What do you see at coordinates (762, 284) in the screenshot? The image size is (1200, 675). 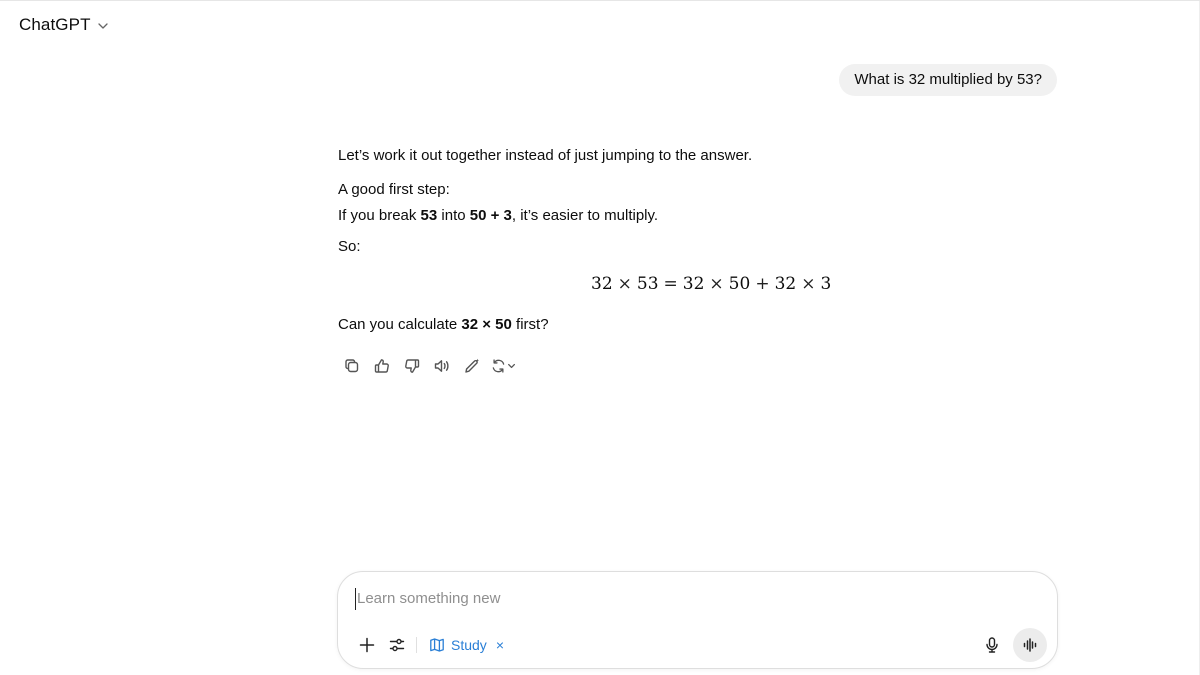 I see `math-operator: +` at bounding box center [762, 284].